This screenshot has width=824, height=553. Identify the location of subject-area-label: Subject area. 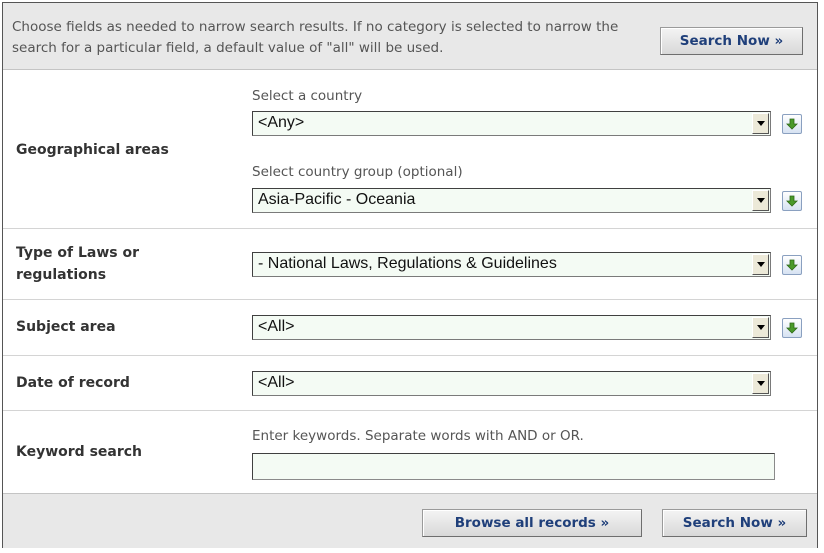
(66, 327).